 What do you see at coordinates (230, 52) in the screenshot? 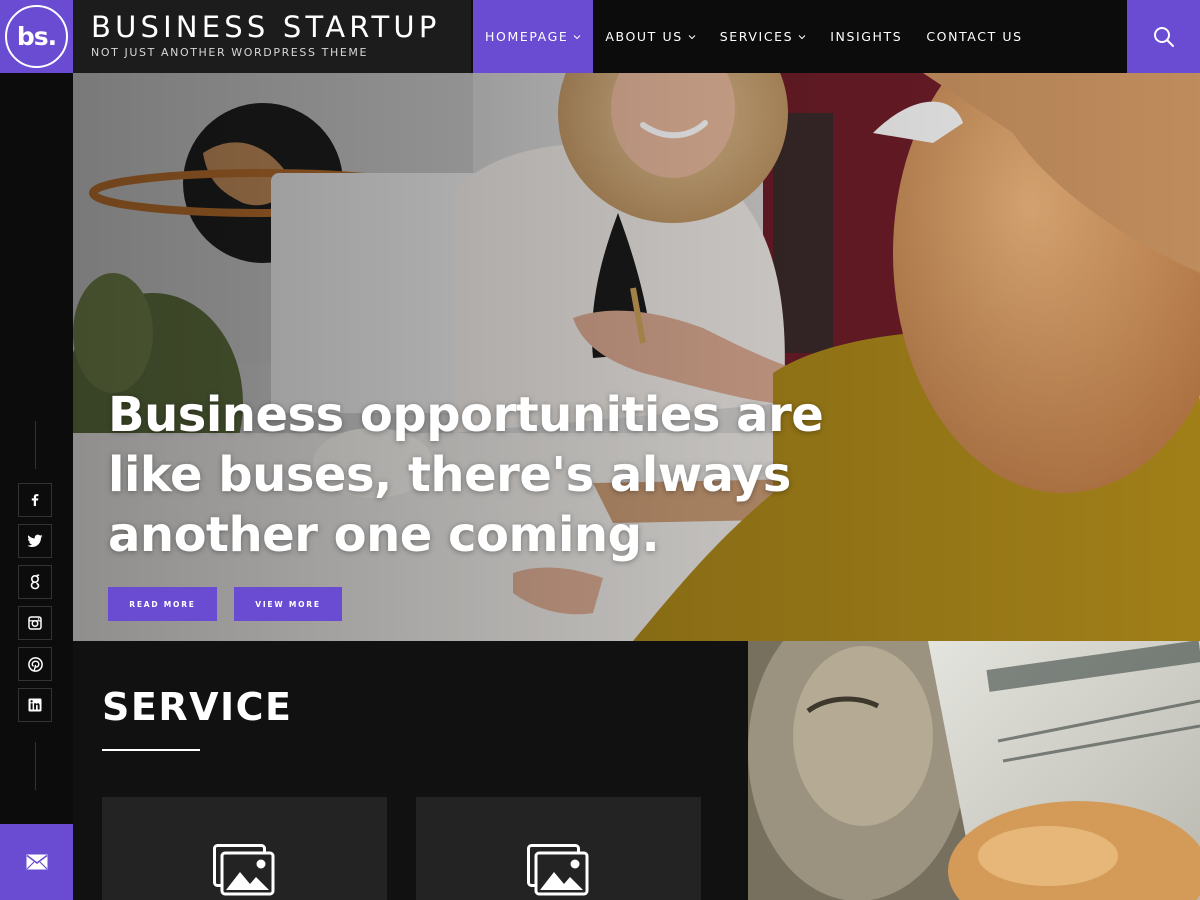
I see `site-tagline: NOT JUST ANOTHER WORDPRESS THEME` at bounding box center [230, 52].